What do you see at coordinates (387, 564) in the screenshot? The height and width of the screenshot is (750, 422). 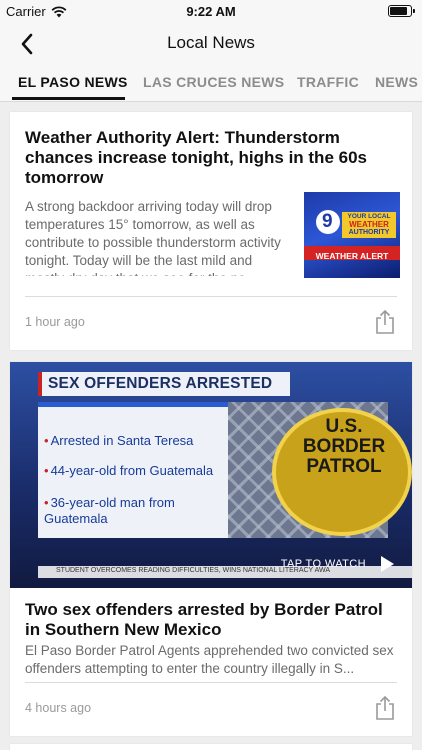 I see `play-icon` at bounding box center [387, 564].